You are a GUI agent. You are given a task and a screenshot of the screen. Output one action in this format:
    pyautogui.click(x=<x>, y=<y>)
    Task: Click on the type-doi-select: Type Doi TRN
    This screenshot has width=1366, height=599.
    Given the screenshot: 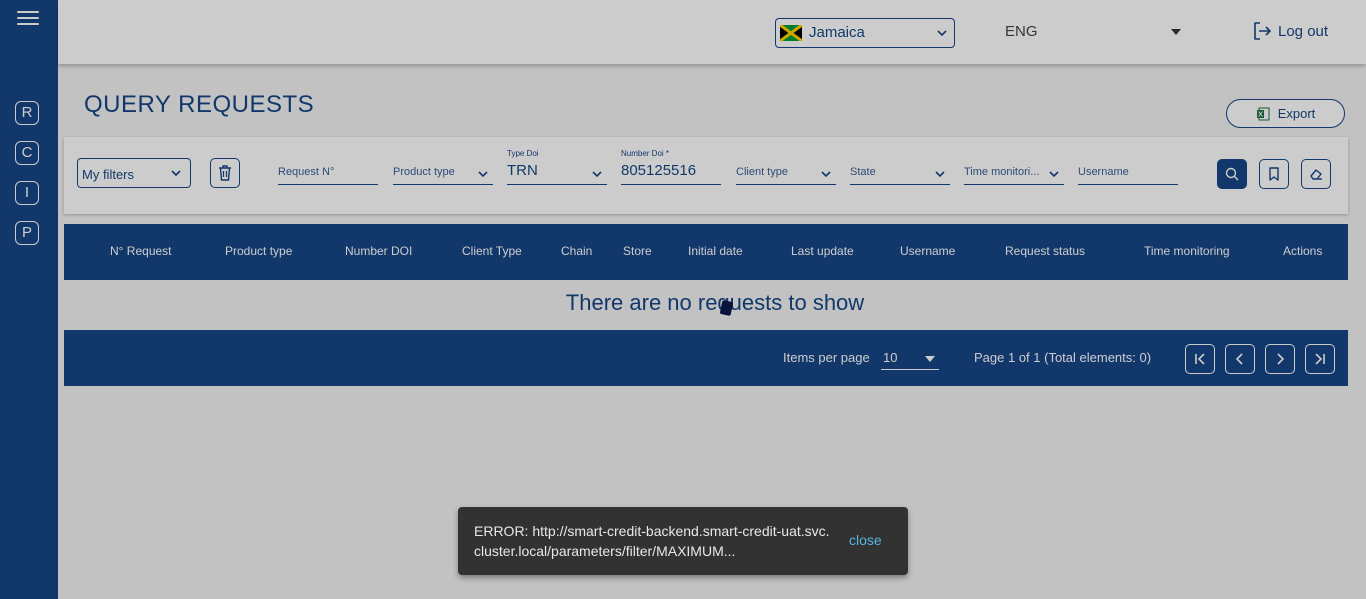 What is the action you would take?
    pyautogui.click(x=557, y=166)
    